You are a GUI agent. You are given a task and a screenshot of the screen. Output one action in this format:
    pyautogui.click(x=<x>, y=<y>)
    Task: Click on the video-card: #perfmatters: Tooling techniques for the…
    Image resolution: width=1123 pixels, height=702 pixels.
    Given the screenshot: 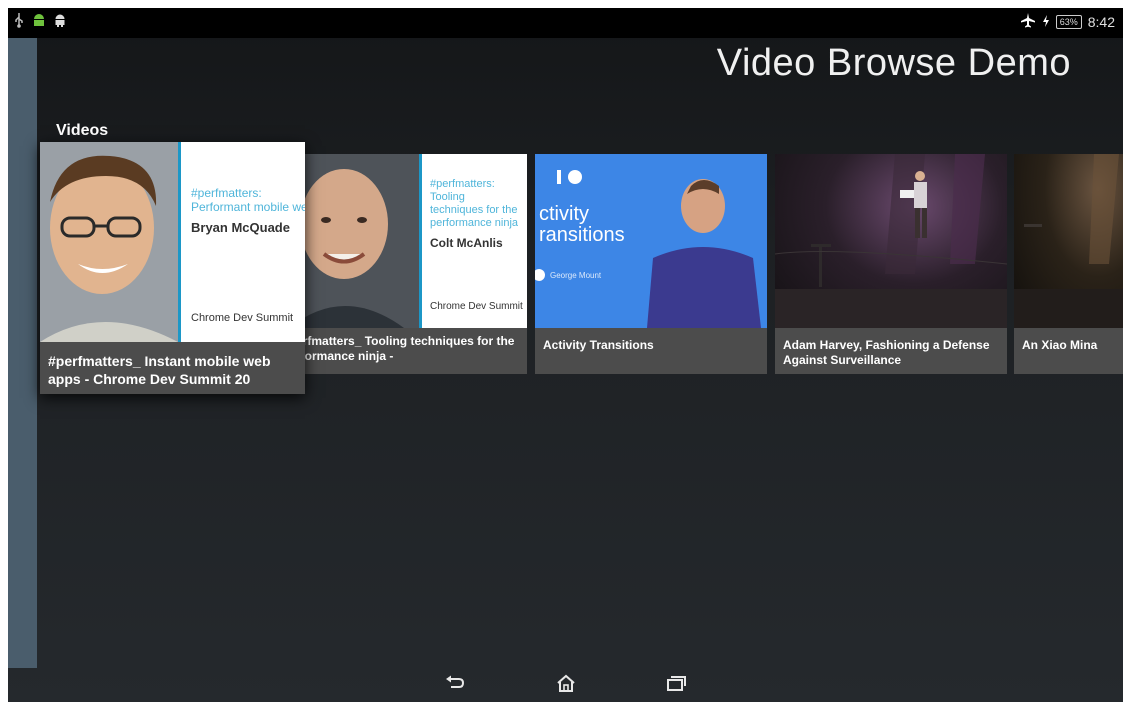 What is the action you would take?
    pyautogui.click(x=400, y=264)
    